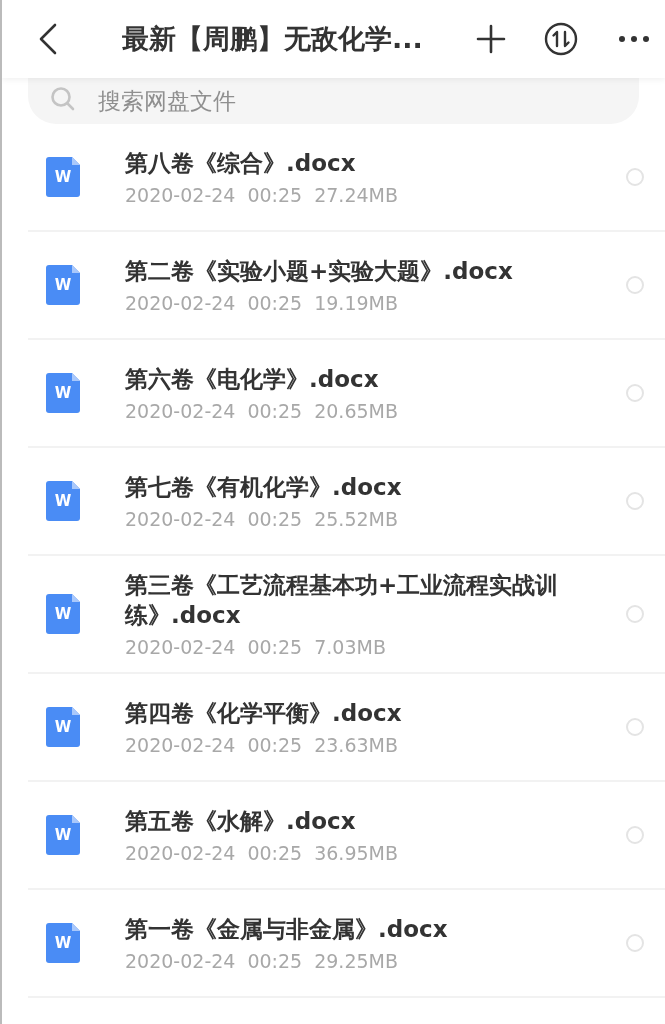 Image resolution: width=665 pixels, height=1024 pixels. Describe the element at coordinates (319, 271) in the screenshot. I see `file-name: 第二卷《实验小题+实验大题》.docx` at that location.